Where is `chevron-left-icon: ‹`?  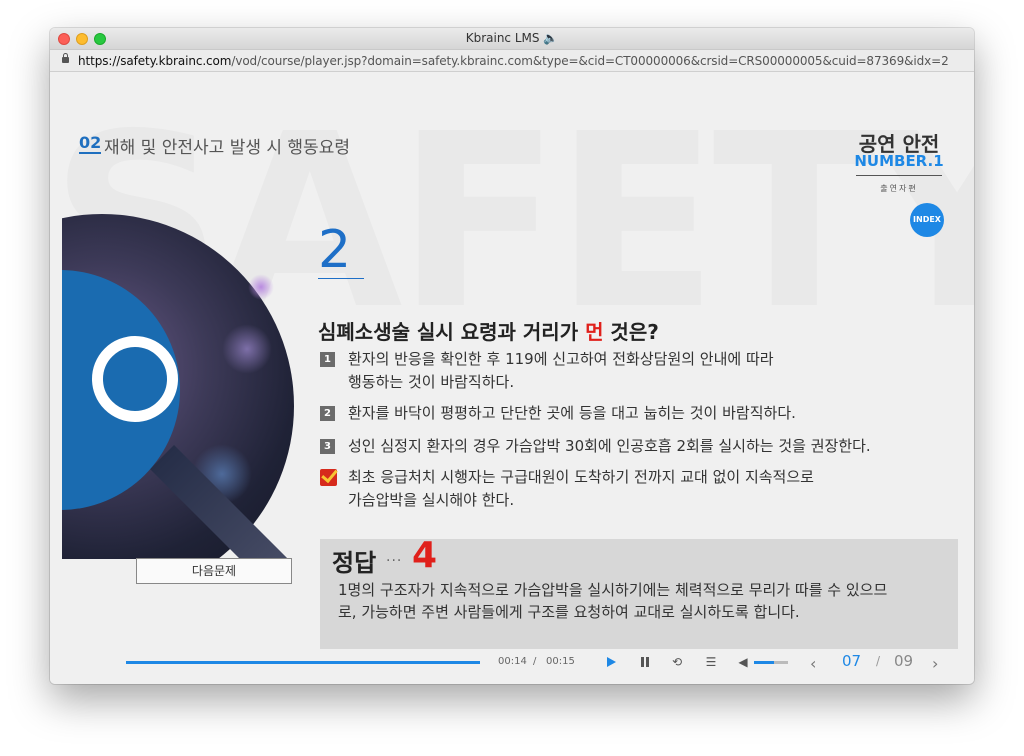
chevron-left-icon: ‹ is located at coordinates (813, 663).